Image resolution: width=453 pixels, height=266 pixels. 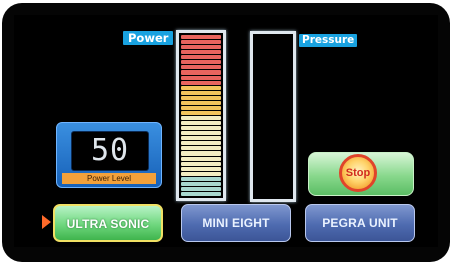 I want to click on power-level-value: 50, so click(x=110, y=150).